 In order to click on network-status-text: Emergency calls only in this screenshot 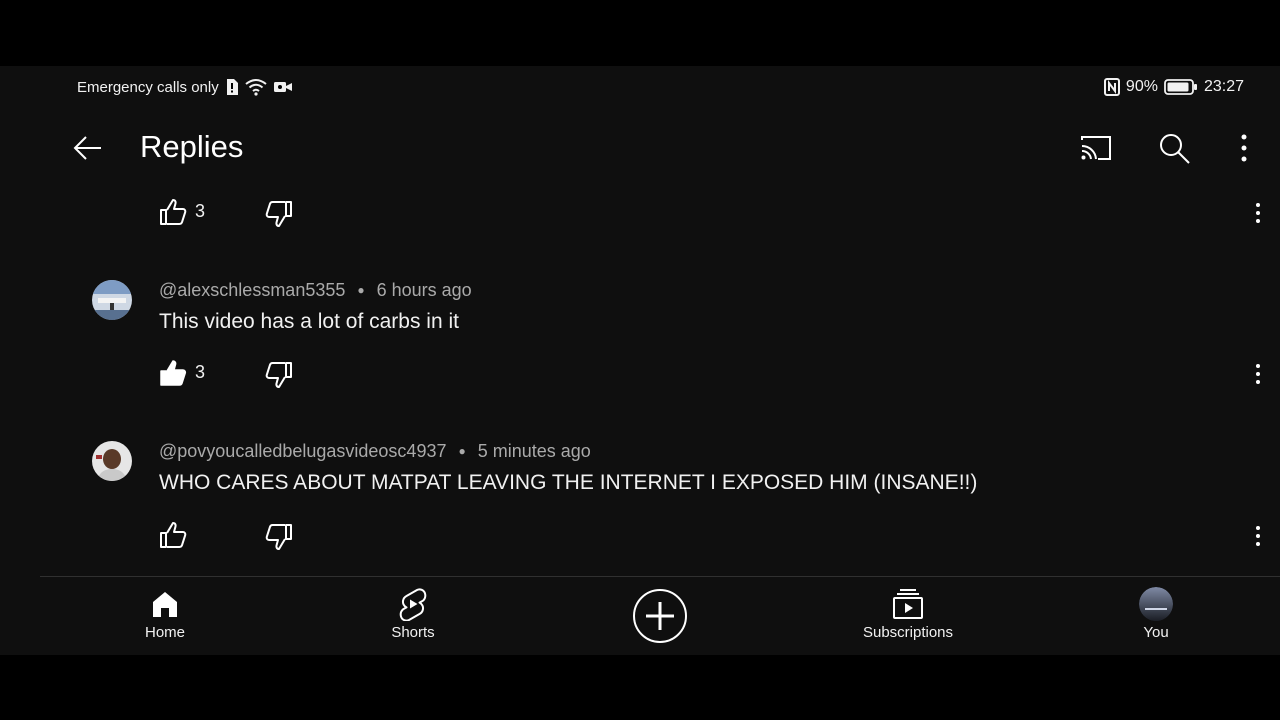, I will do `click(148, 87)`.